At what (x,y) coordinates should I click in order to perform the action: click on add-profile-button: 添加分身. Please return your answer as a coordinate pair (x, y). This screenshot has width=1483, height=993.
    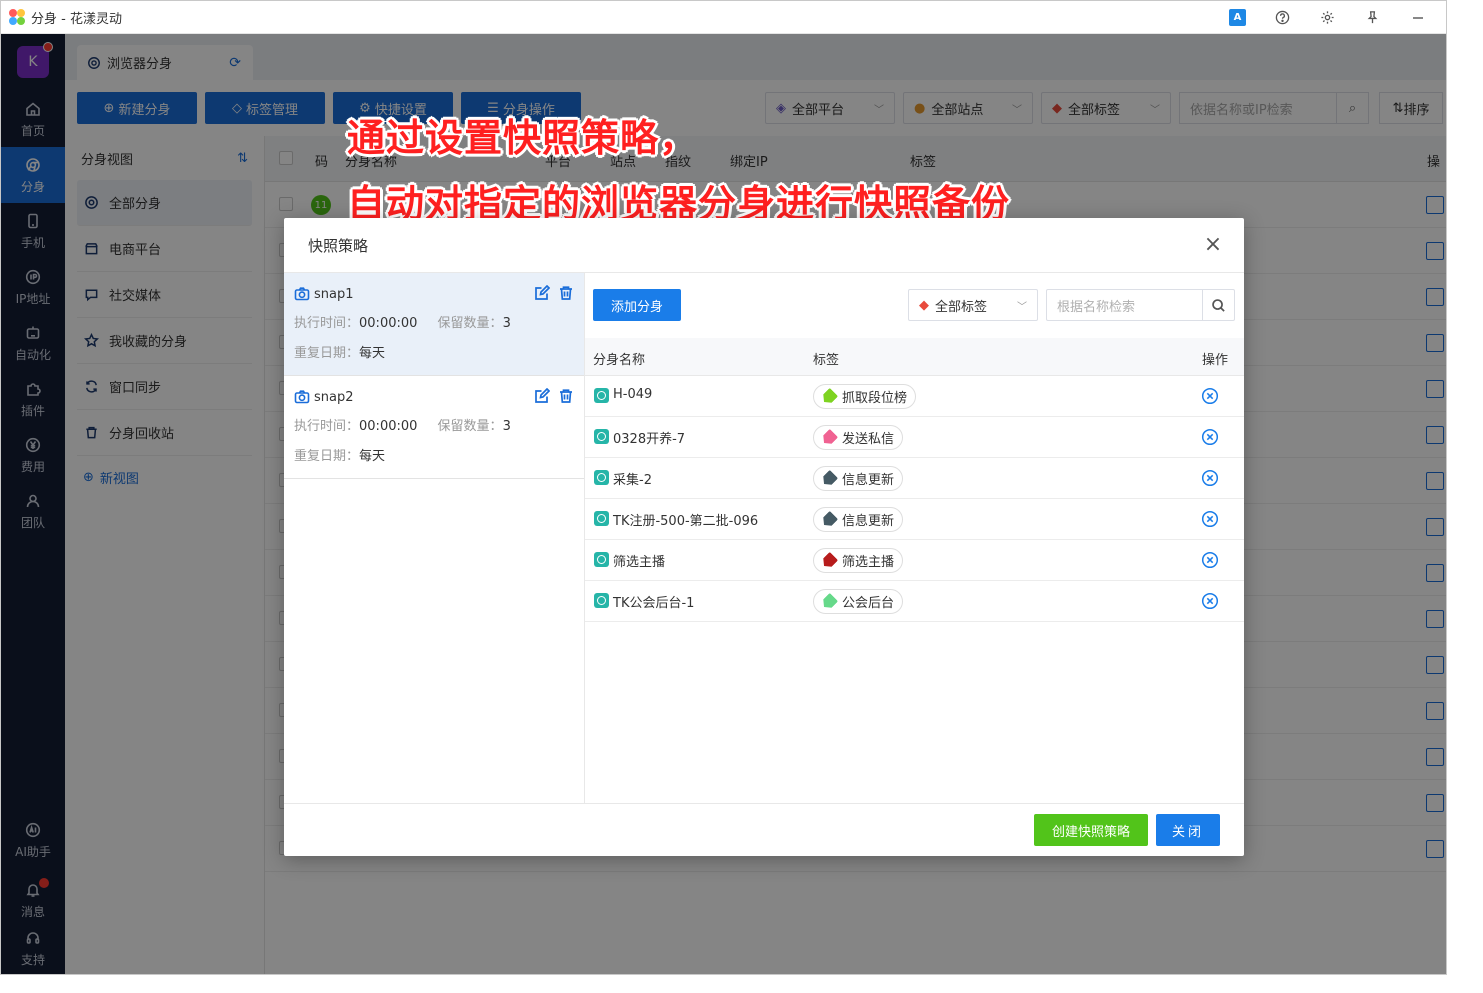
    Looking at the image, I should click on (637, 305).